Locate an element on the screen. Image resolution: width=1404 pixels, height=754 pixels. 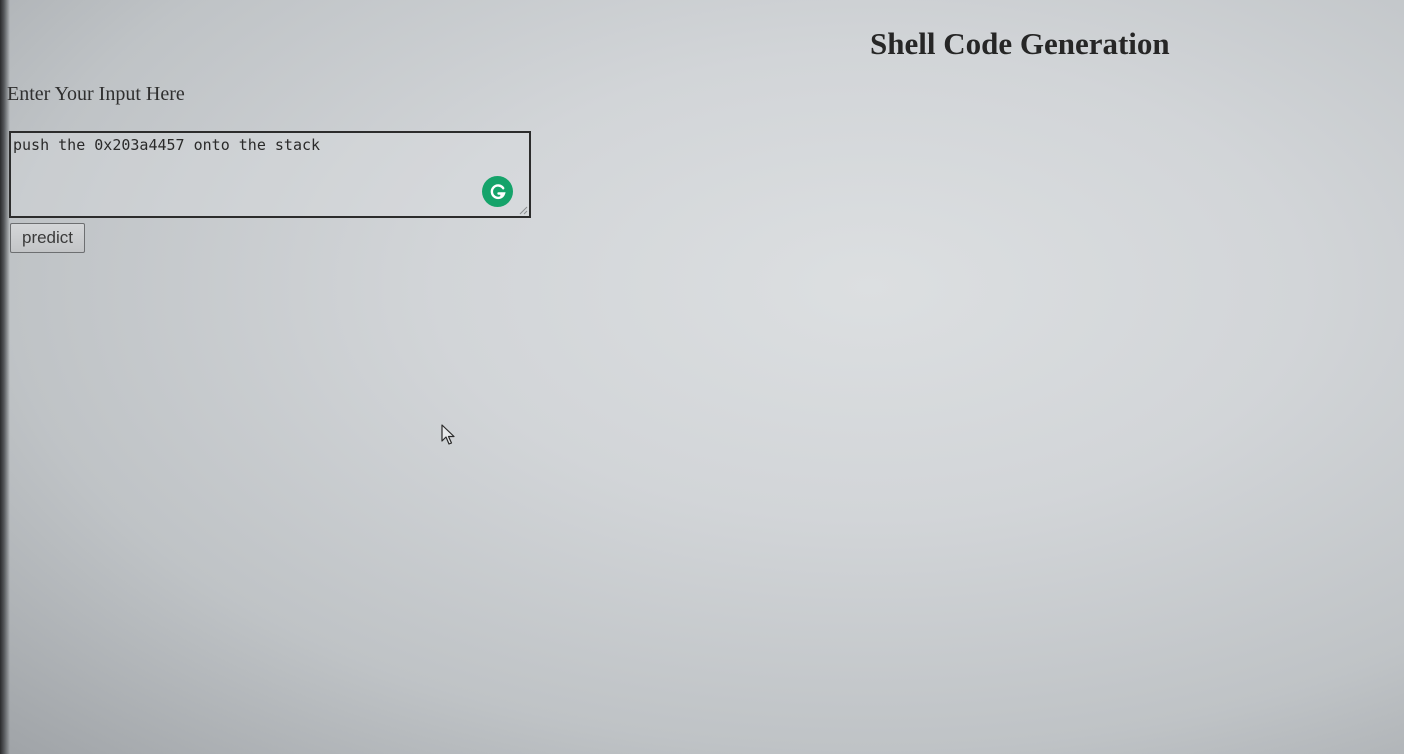
grammarly-icon is located at coordinates (497, 191).